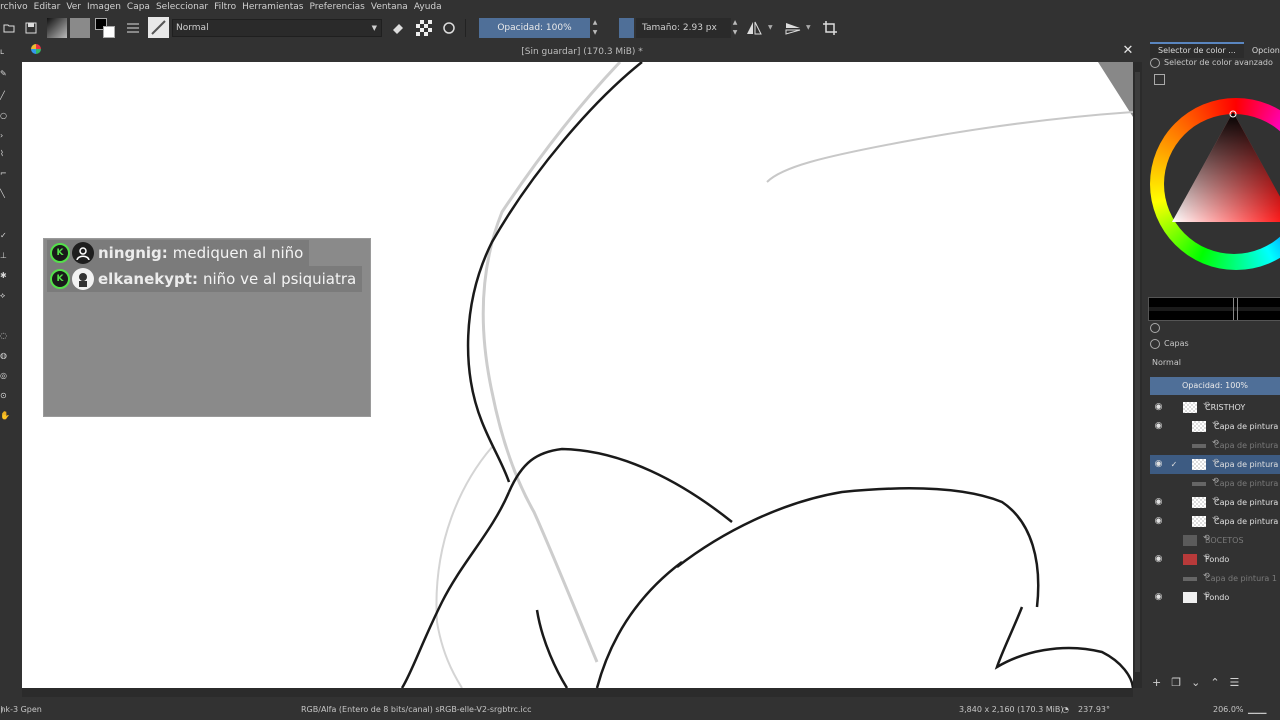 This screenshot has height=720, width=1280. Describe the element at coordinates (4, 194) in the screenshot. I see `tool-eyedropper-icon: ╲` at that location.